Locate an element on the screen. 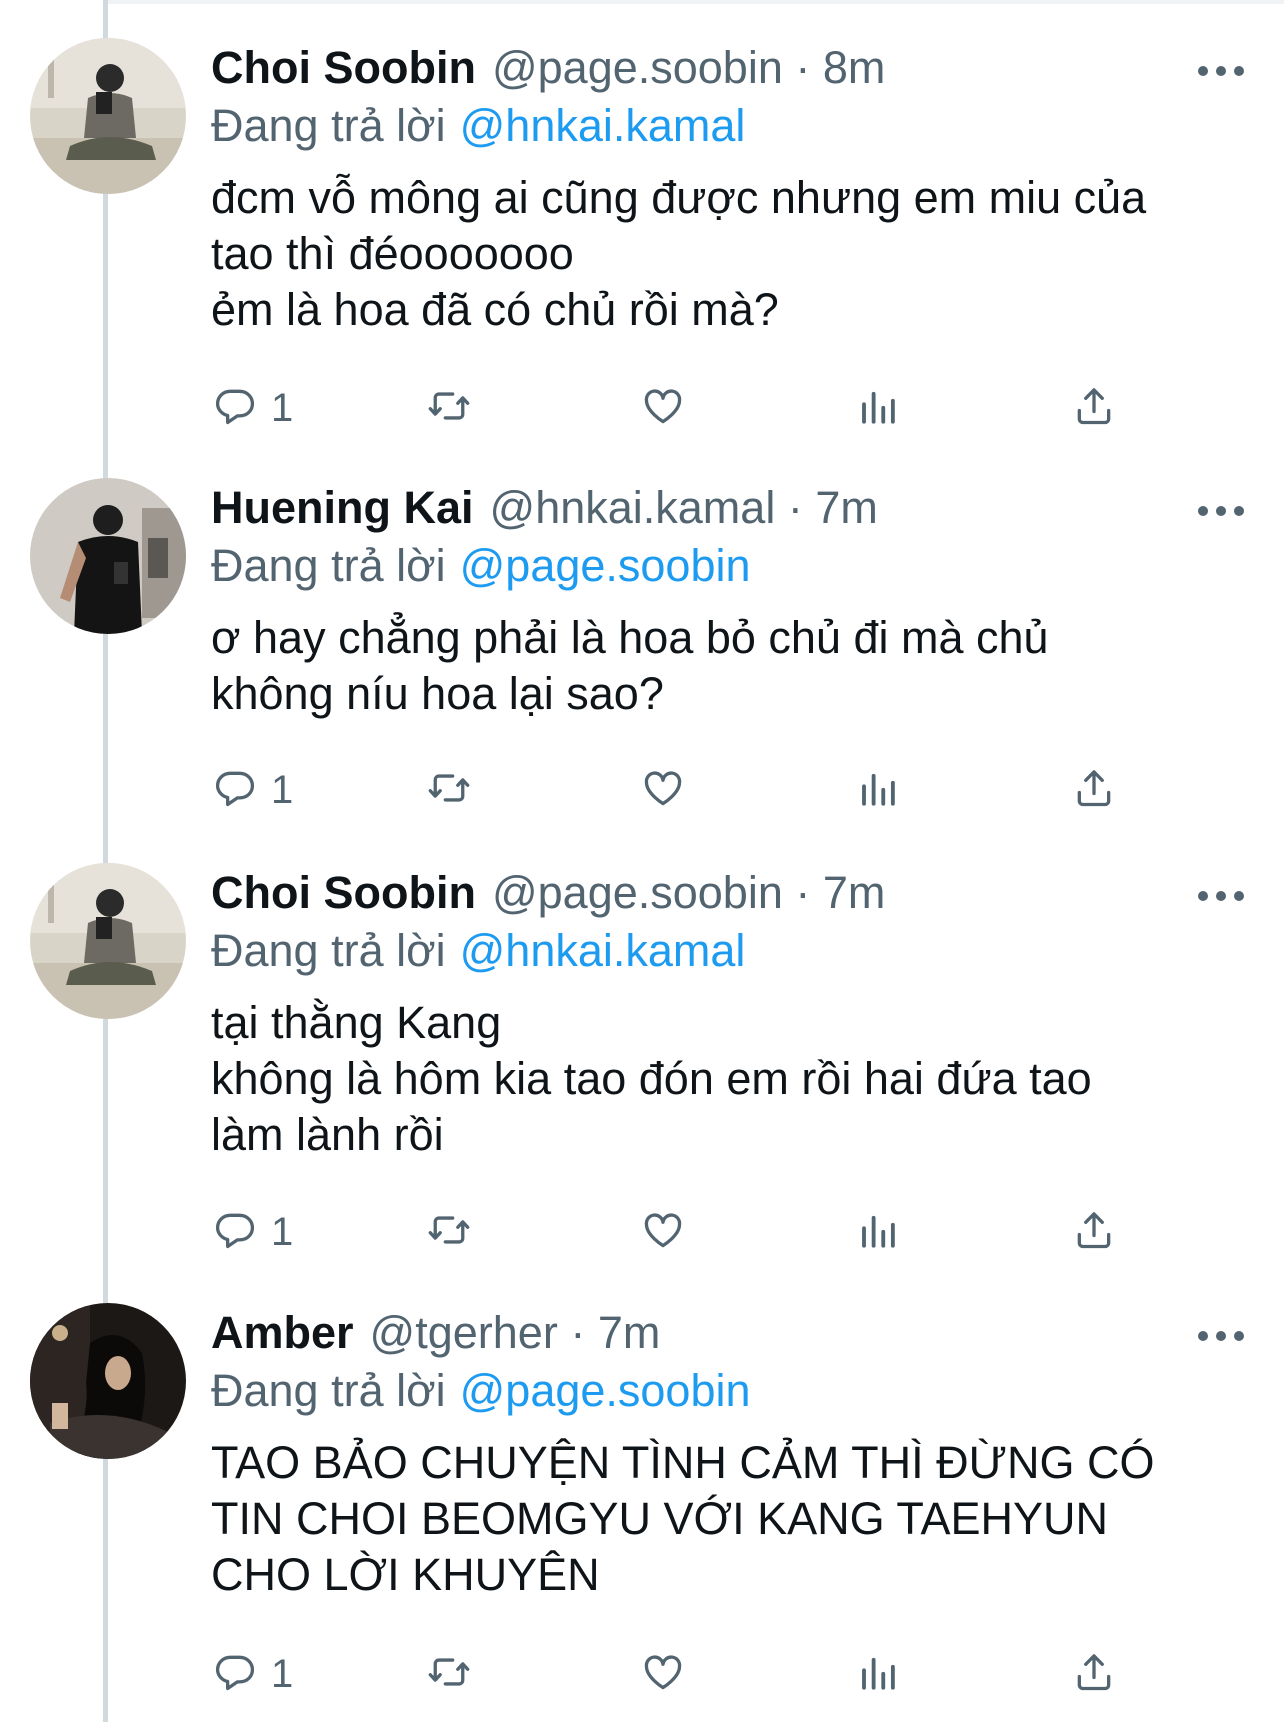 This screenshot has height=1722, width=1284. tweet-header: Choi Soobin @page.soobin · 7m is located at coordinates (548, 893).